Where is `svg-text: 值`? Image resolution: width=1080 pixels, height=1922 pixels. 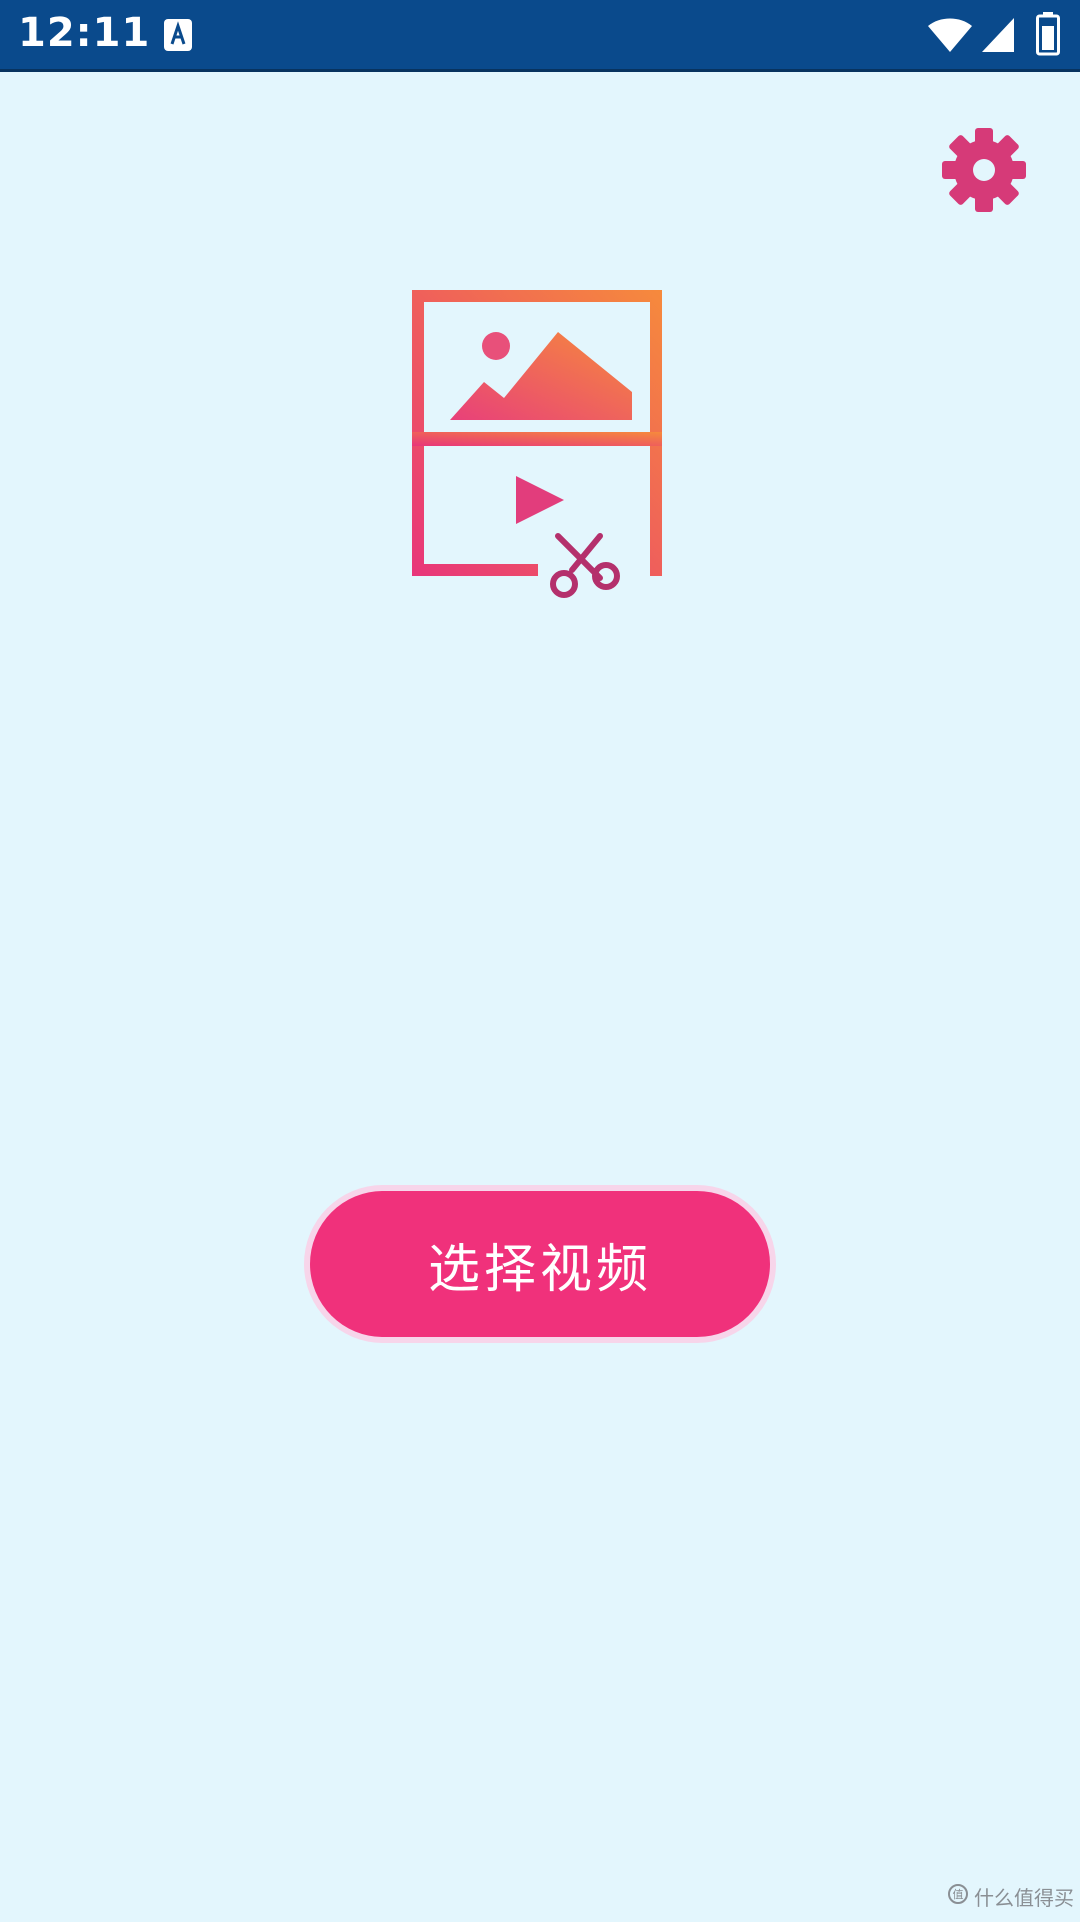
svg-text: 值 is located at coordinates (958, 1894).